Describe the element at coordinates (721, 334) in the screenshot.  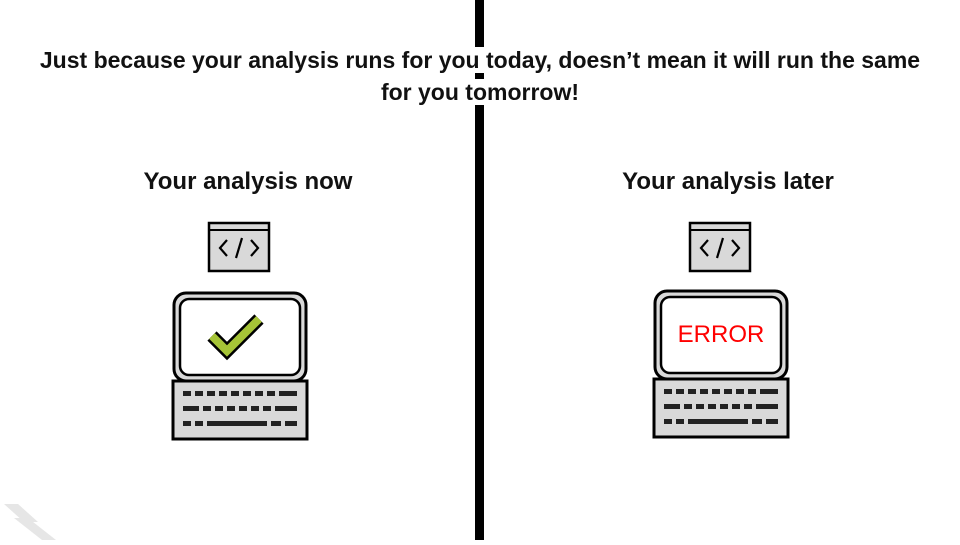
I see `error-message: ERROR` at that location.